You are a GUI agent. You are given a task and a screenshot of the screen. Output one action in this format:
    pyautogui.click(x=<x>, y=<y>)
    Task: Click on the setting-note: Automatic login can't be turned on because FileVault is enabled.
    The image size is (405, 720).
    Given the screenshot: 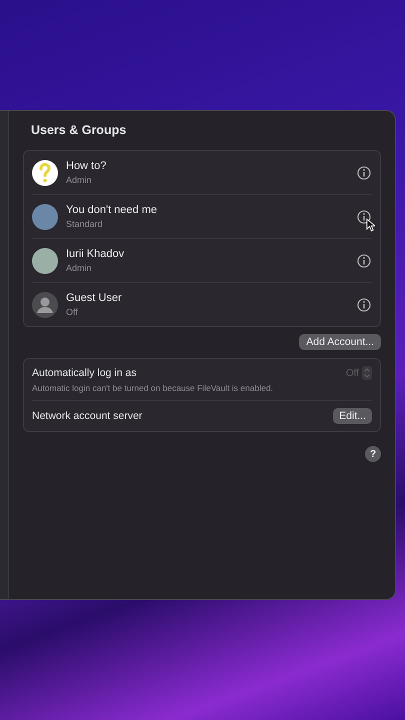 What is the action you would take?
    pyautogui.click(x=153, y=388)
    